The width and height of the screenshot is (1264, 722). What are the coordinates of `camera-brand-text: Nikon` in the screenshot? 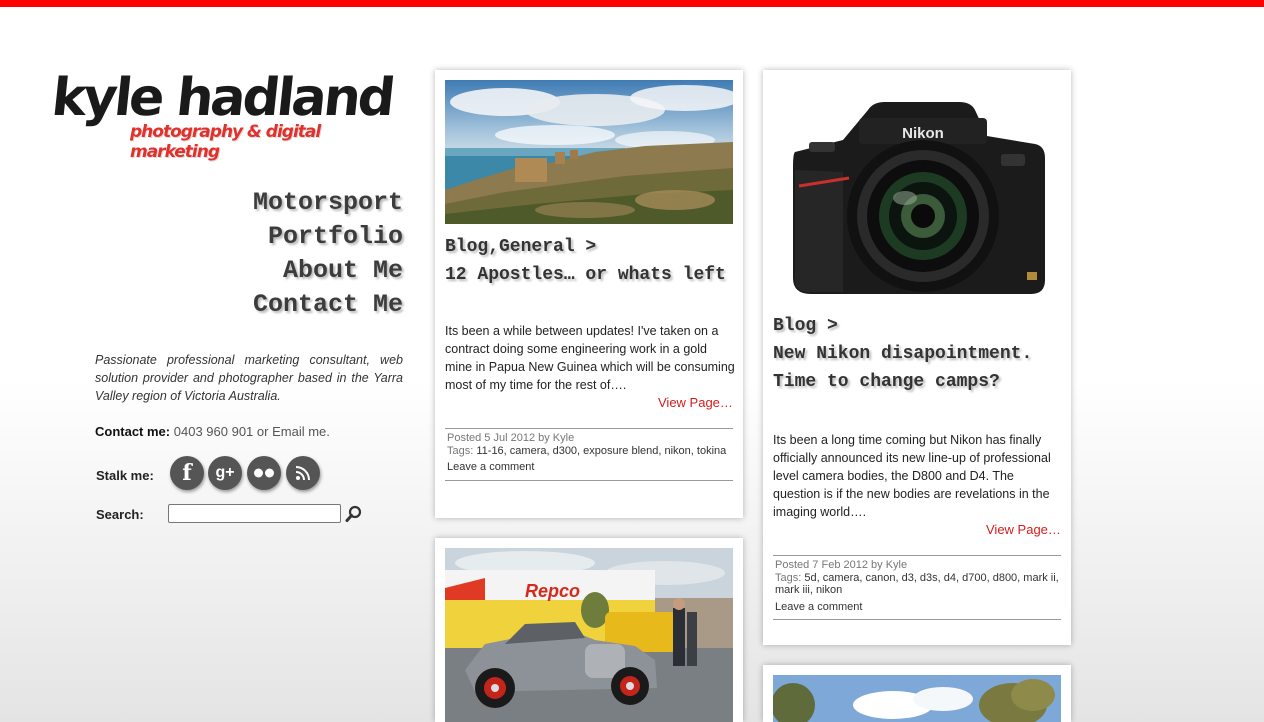 It's located at (923, 133).